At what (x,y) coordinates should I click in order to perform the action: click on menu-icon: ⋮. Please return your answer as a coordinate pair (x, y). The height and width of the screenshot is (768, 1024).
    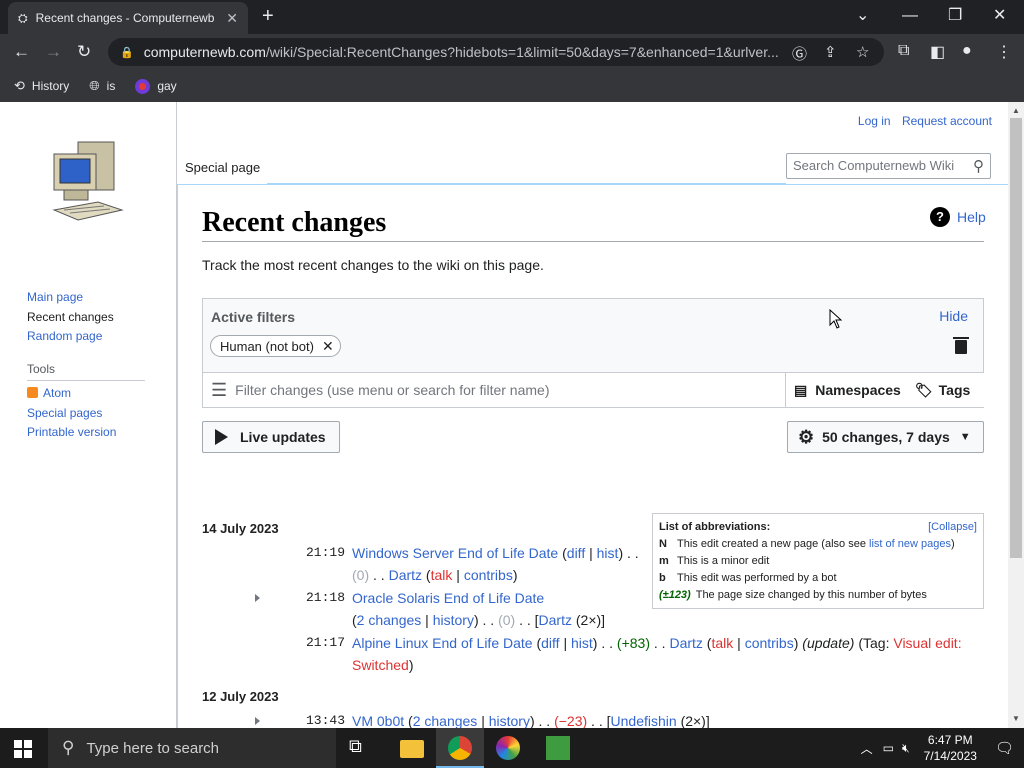
    Looking at the image, I should click on (1004, 52).